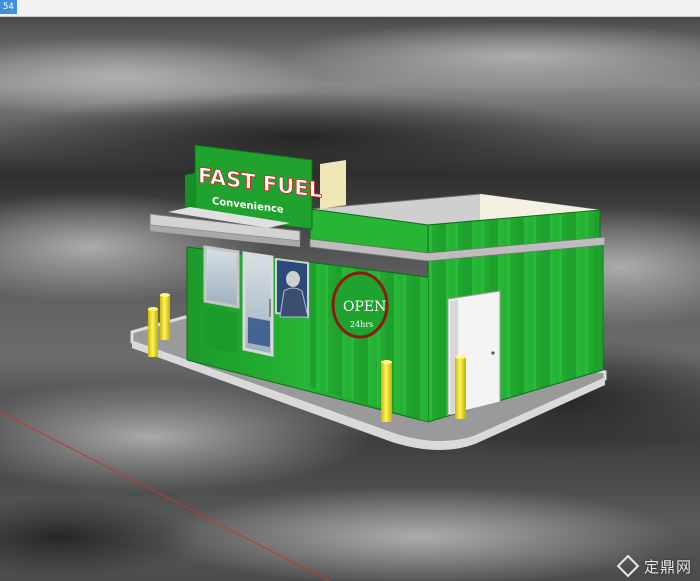 The image size is (700, 581). Describe the element at coordinates (333, 184) in the screenshot. I see `roof-inner-corner` at that location.